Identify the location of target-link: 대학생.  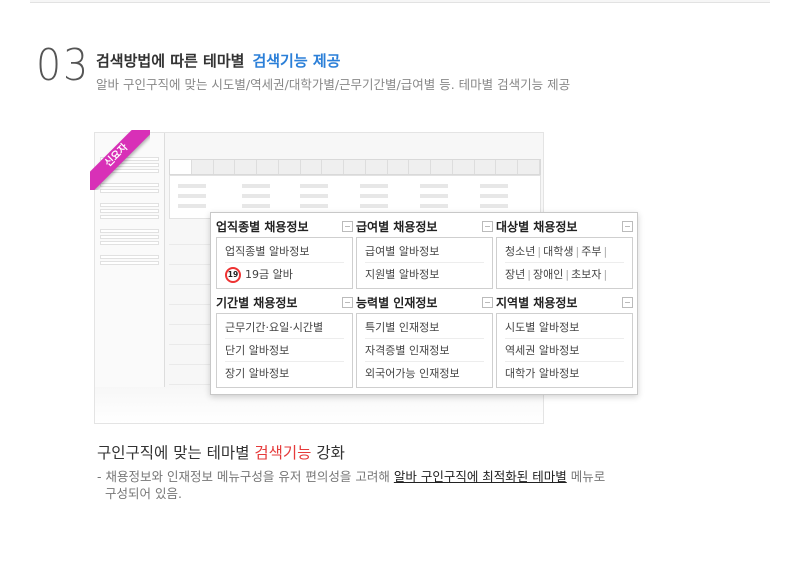
(558, 251).